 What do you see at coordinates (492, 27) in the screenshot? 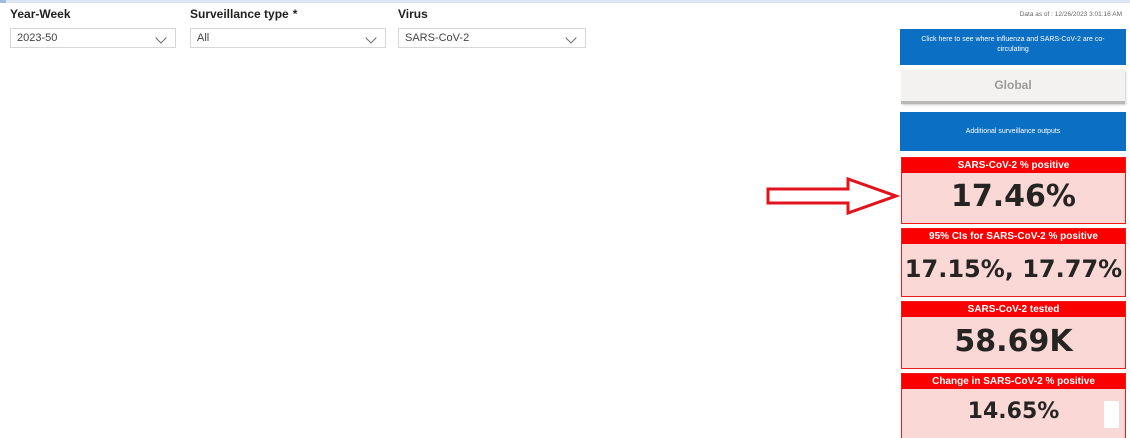
I see `virus-filter: Virus SARS-CoV-2` at bounding box center [492, 27].